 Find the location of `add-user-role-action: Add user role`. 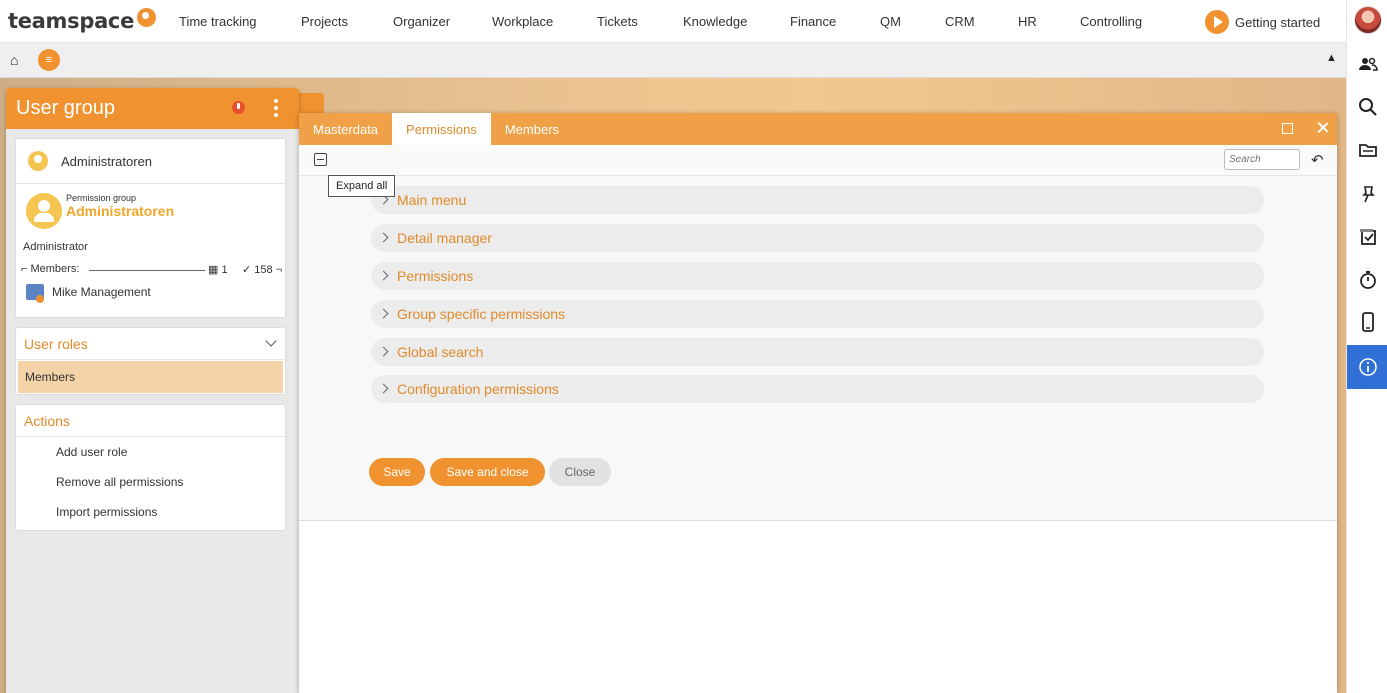

add-user-role-action: Add user role is located at coordinates (150, 452).